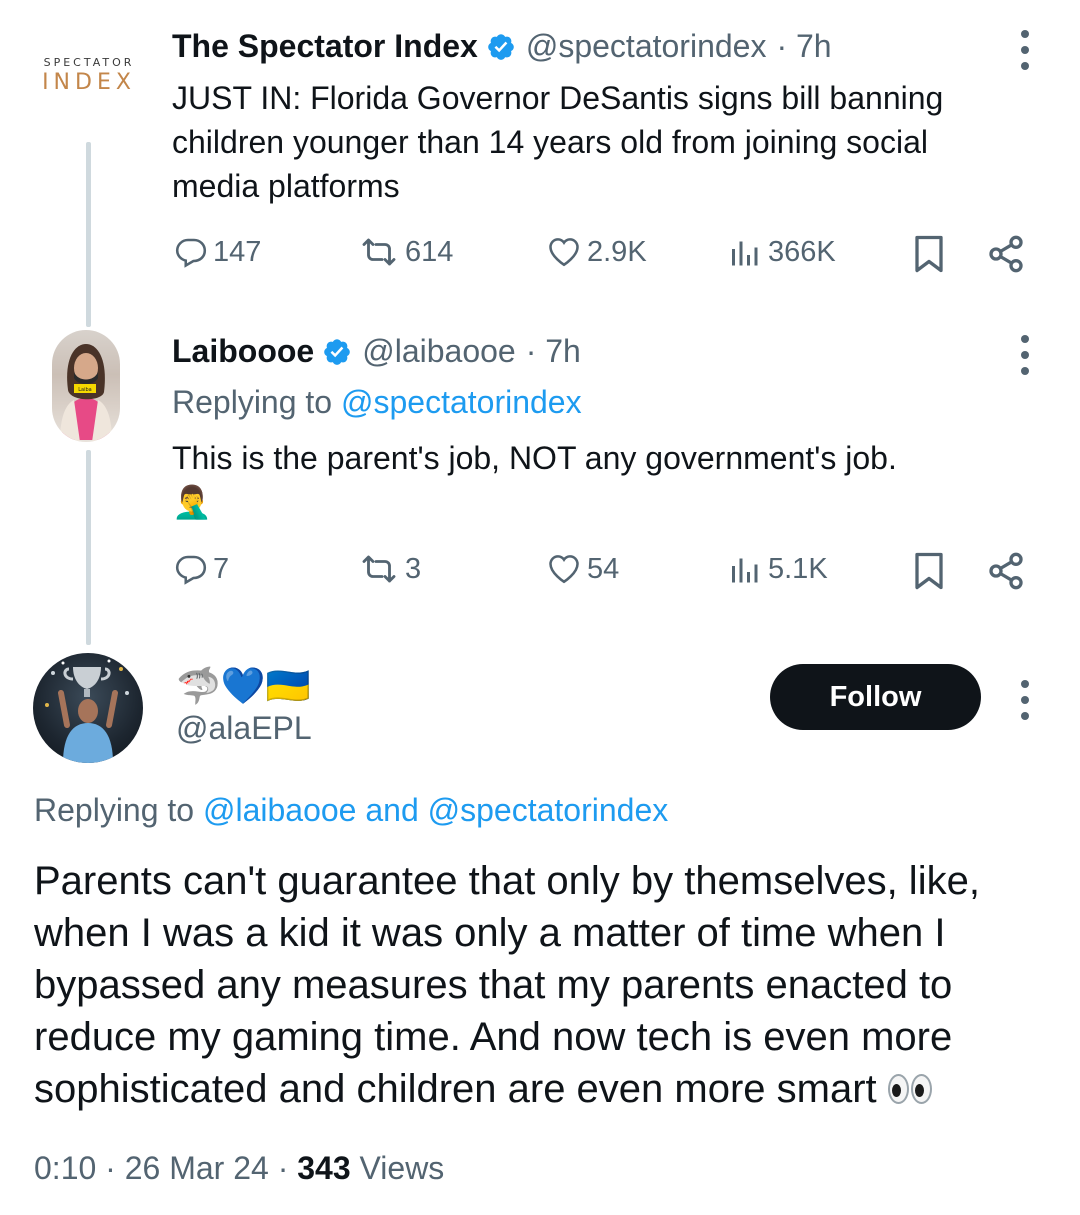  What do you see at coordinates (237, 251) in the screenshot?
I see `reply-count: 147` at bounding box center [237, 251].